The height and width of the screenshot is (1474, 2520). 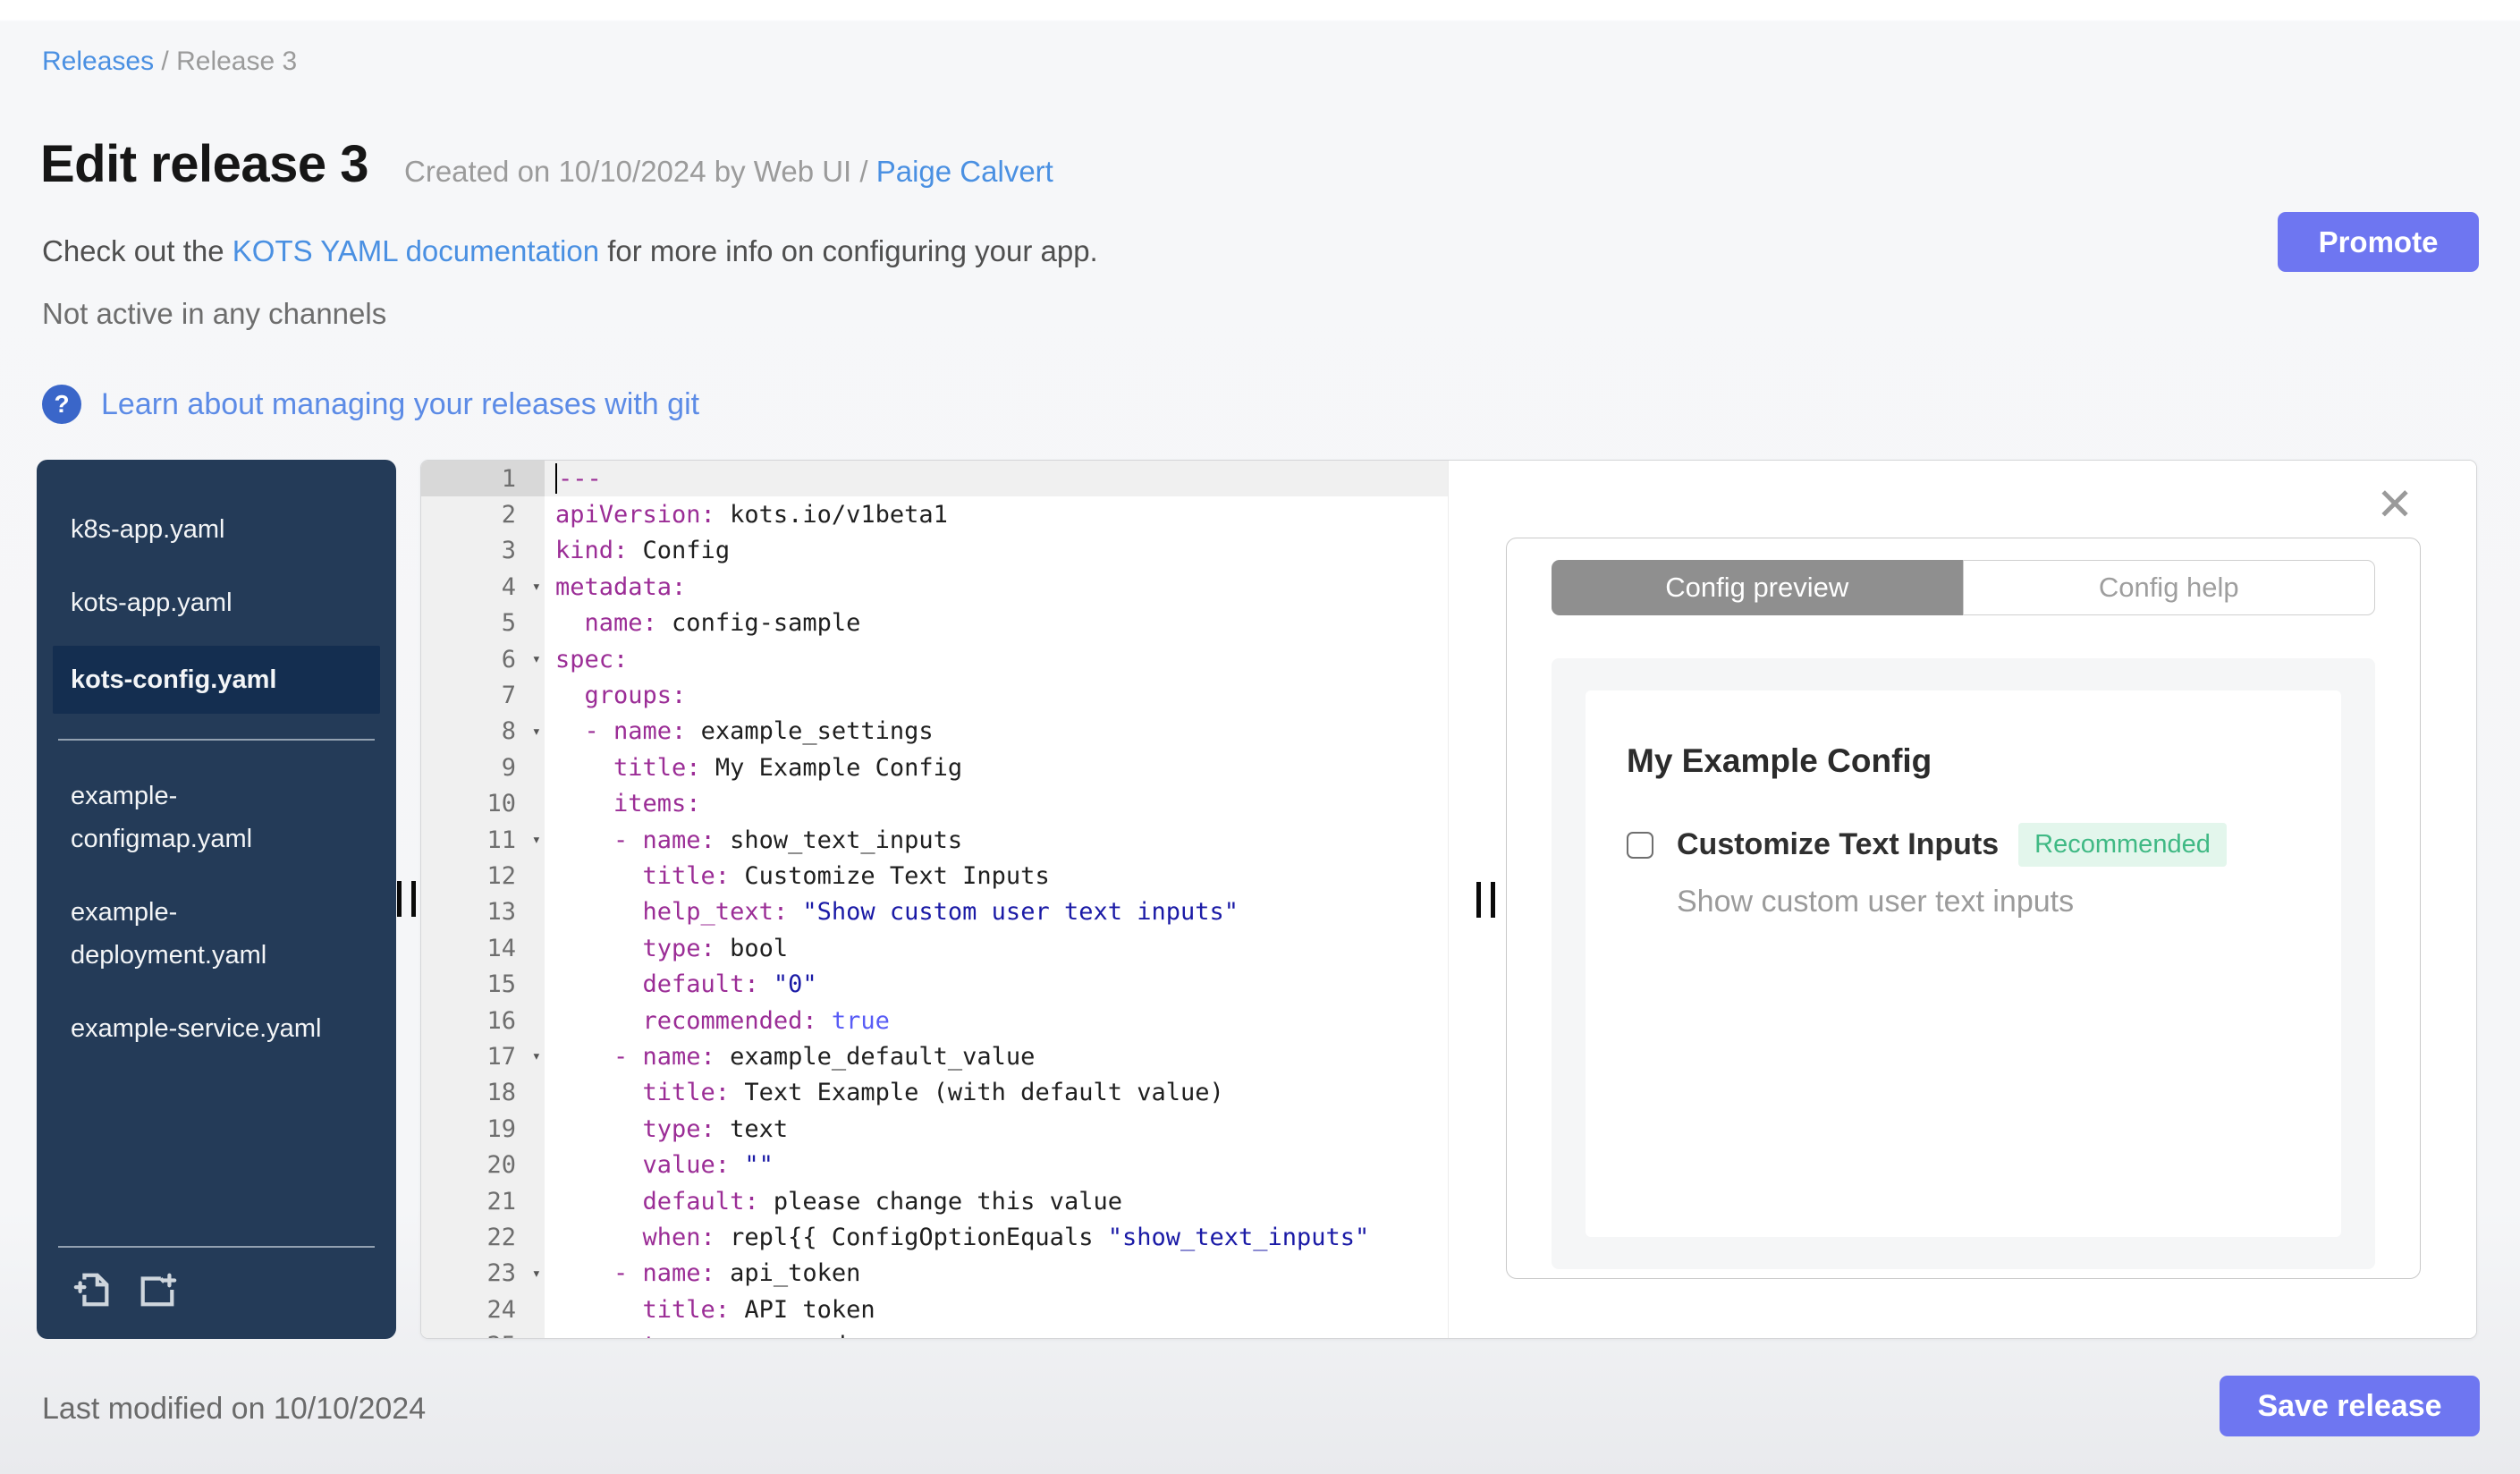 What do you see at coordinates (935, 623) in the screenshot?
I see `code-line: 5 name: config-sample` at bounding box center [935, 623].